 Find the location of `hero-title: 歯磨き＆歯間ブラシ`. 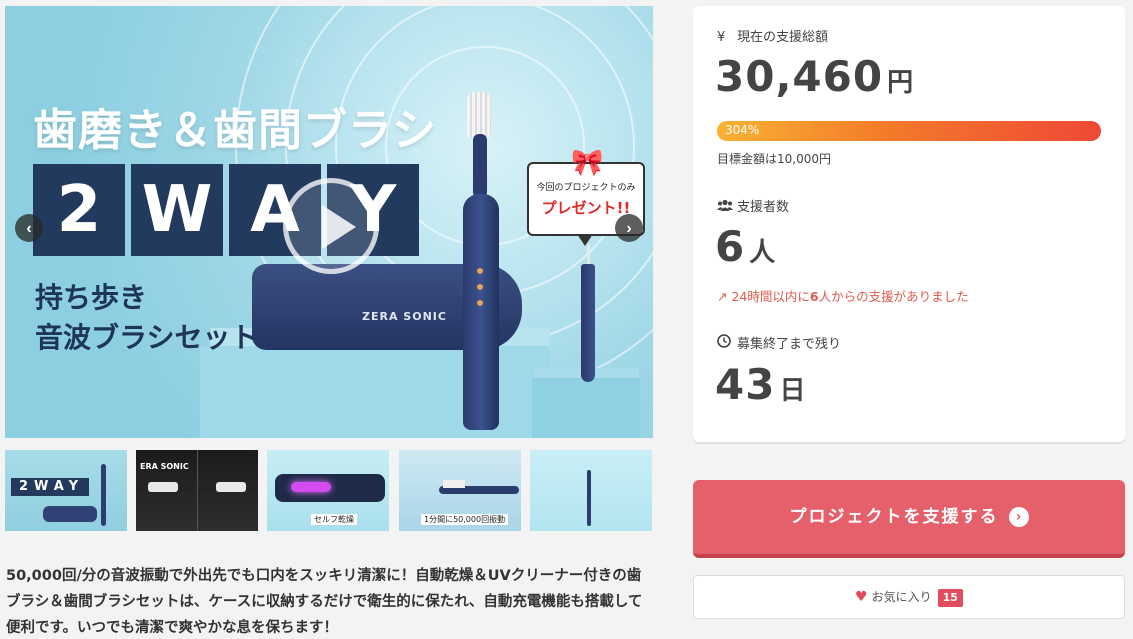

hero-title: 歯磨き＆歯間ブラシ is located at coordinates (235, 130).